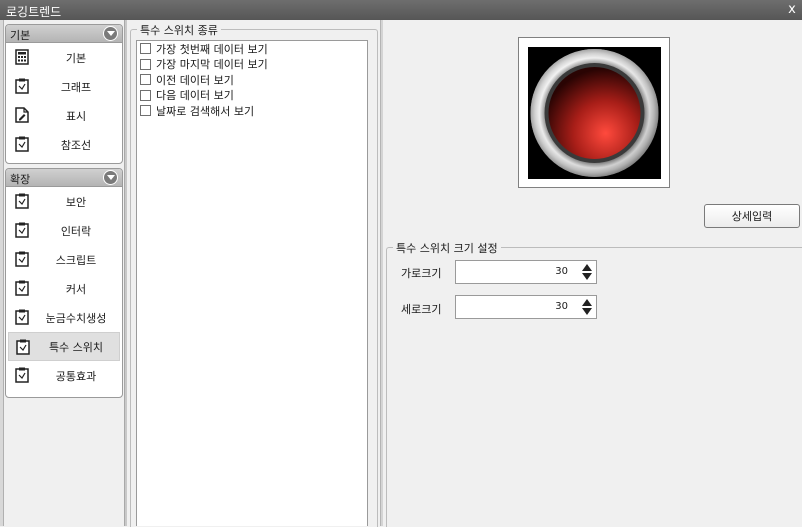 The height and width of the screenshot is (527, 802). I want to click on sidebar-item-interlock: 인터락, so click(64, 230).